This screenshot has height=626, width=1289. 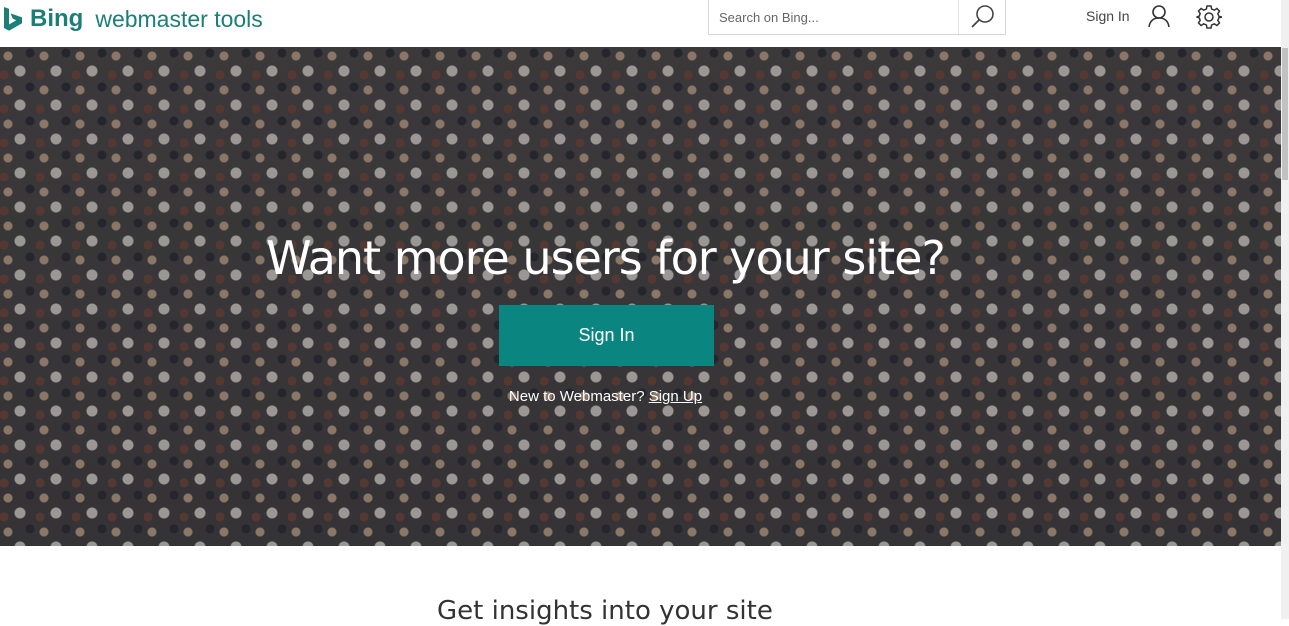 I want to click on product-name: webmaster tools, so click(x=179, y=18).